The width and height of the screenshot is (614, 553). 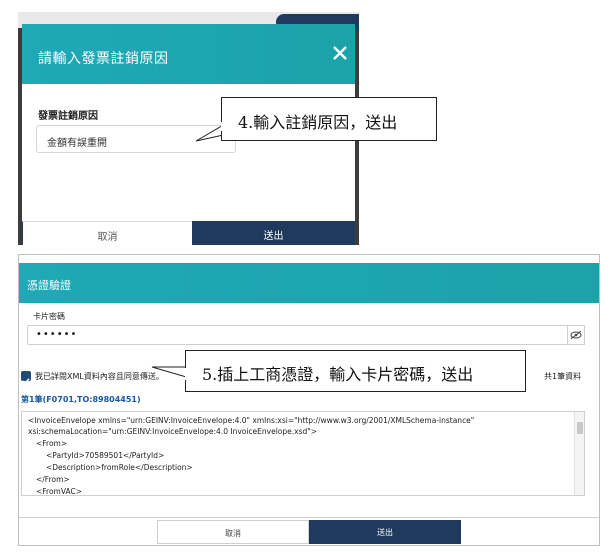 What do you see at coordinates (204, 251) in the screenshot?
I see `callout-pointer-cover` at bounding box center [204, 251].